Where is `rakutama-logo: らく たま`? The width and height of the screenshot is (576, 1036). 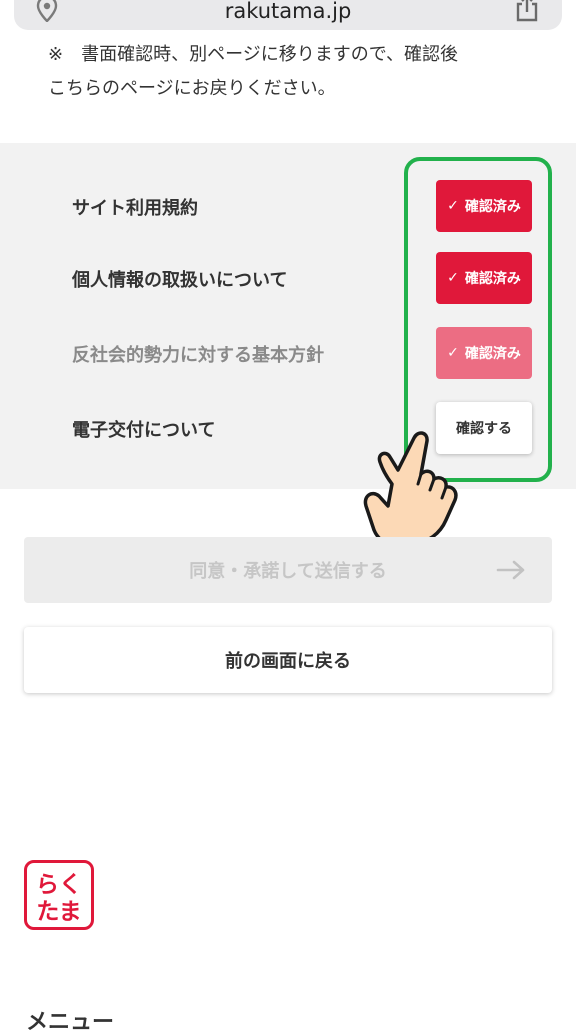 rakutama-logo: らく たま is located at coordinates (59, 895).